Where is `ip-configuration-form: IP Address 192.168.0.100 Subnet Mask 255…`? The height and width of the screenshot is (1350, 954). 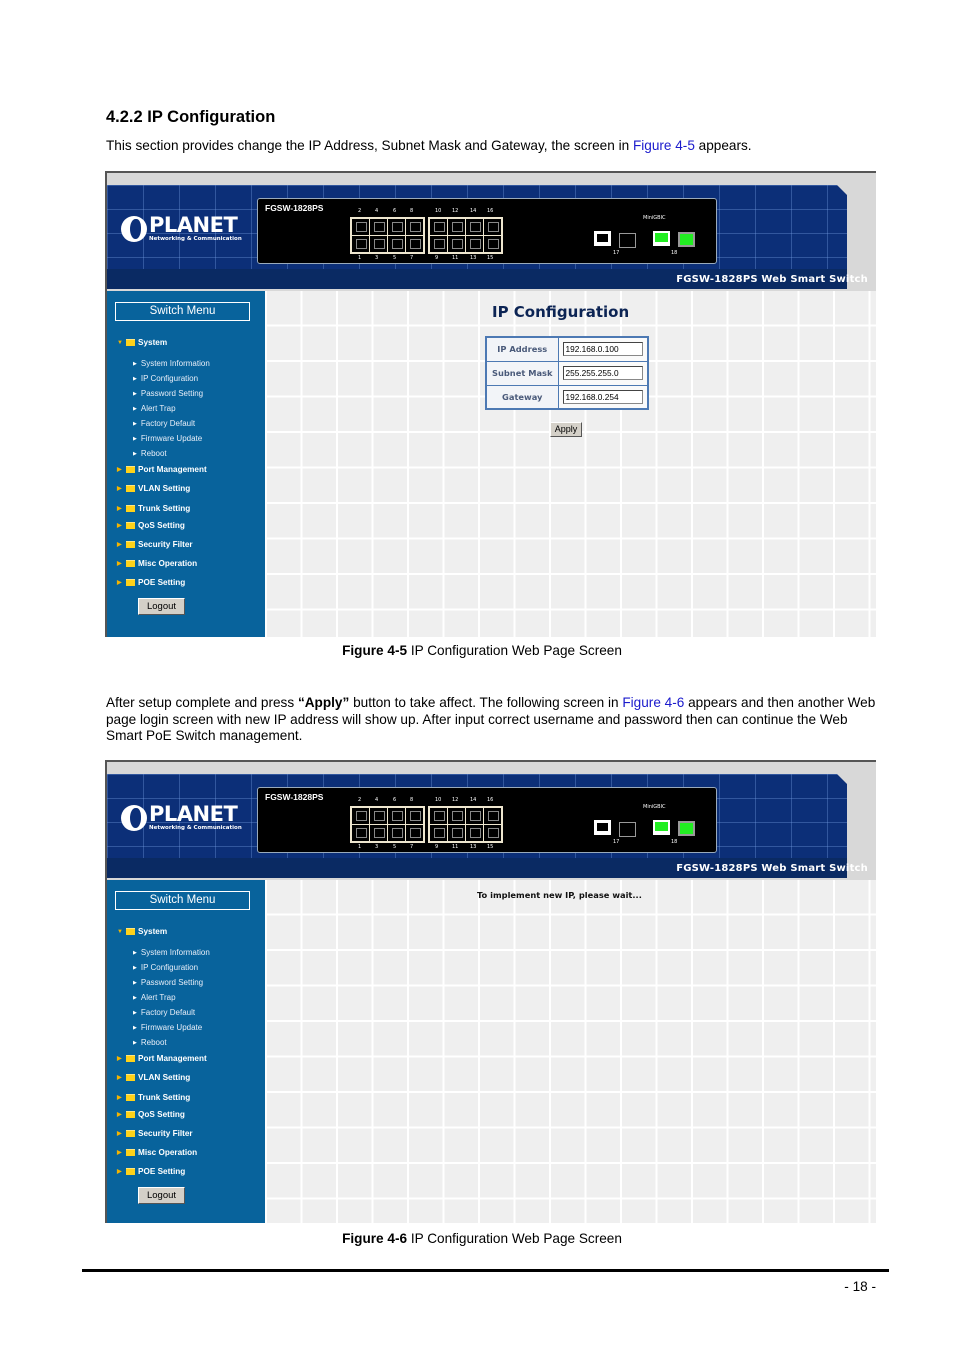 ip-configuration-form: IP Address 192.168.0.100 Subnet Mask 255… is located at coordinates (567, 373).